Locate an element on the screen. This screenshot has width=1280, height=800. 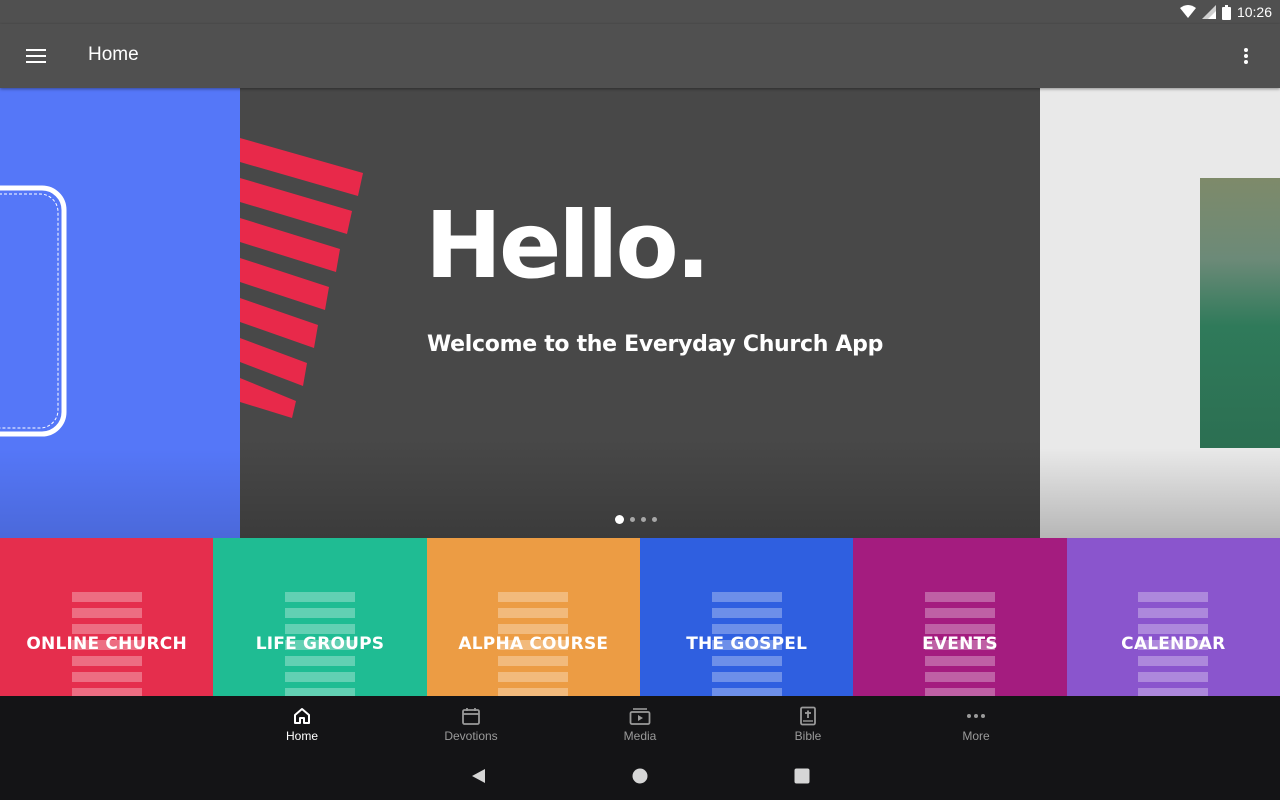
tile-events: EVENTS is located at coordinates (960, 617).